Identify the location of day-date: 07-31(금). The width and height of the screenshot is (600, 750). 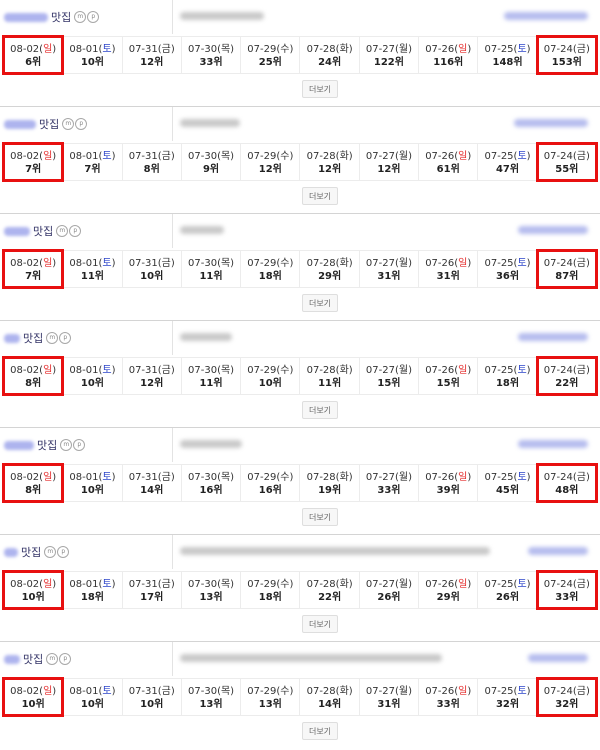
(151, 263).